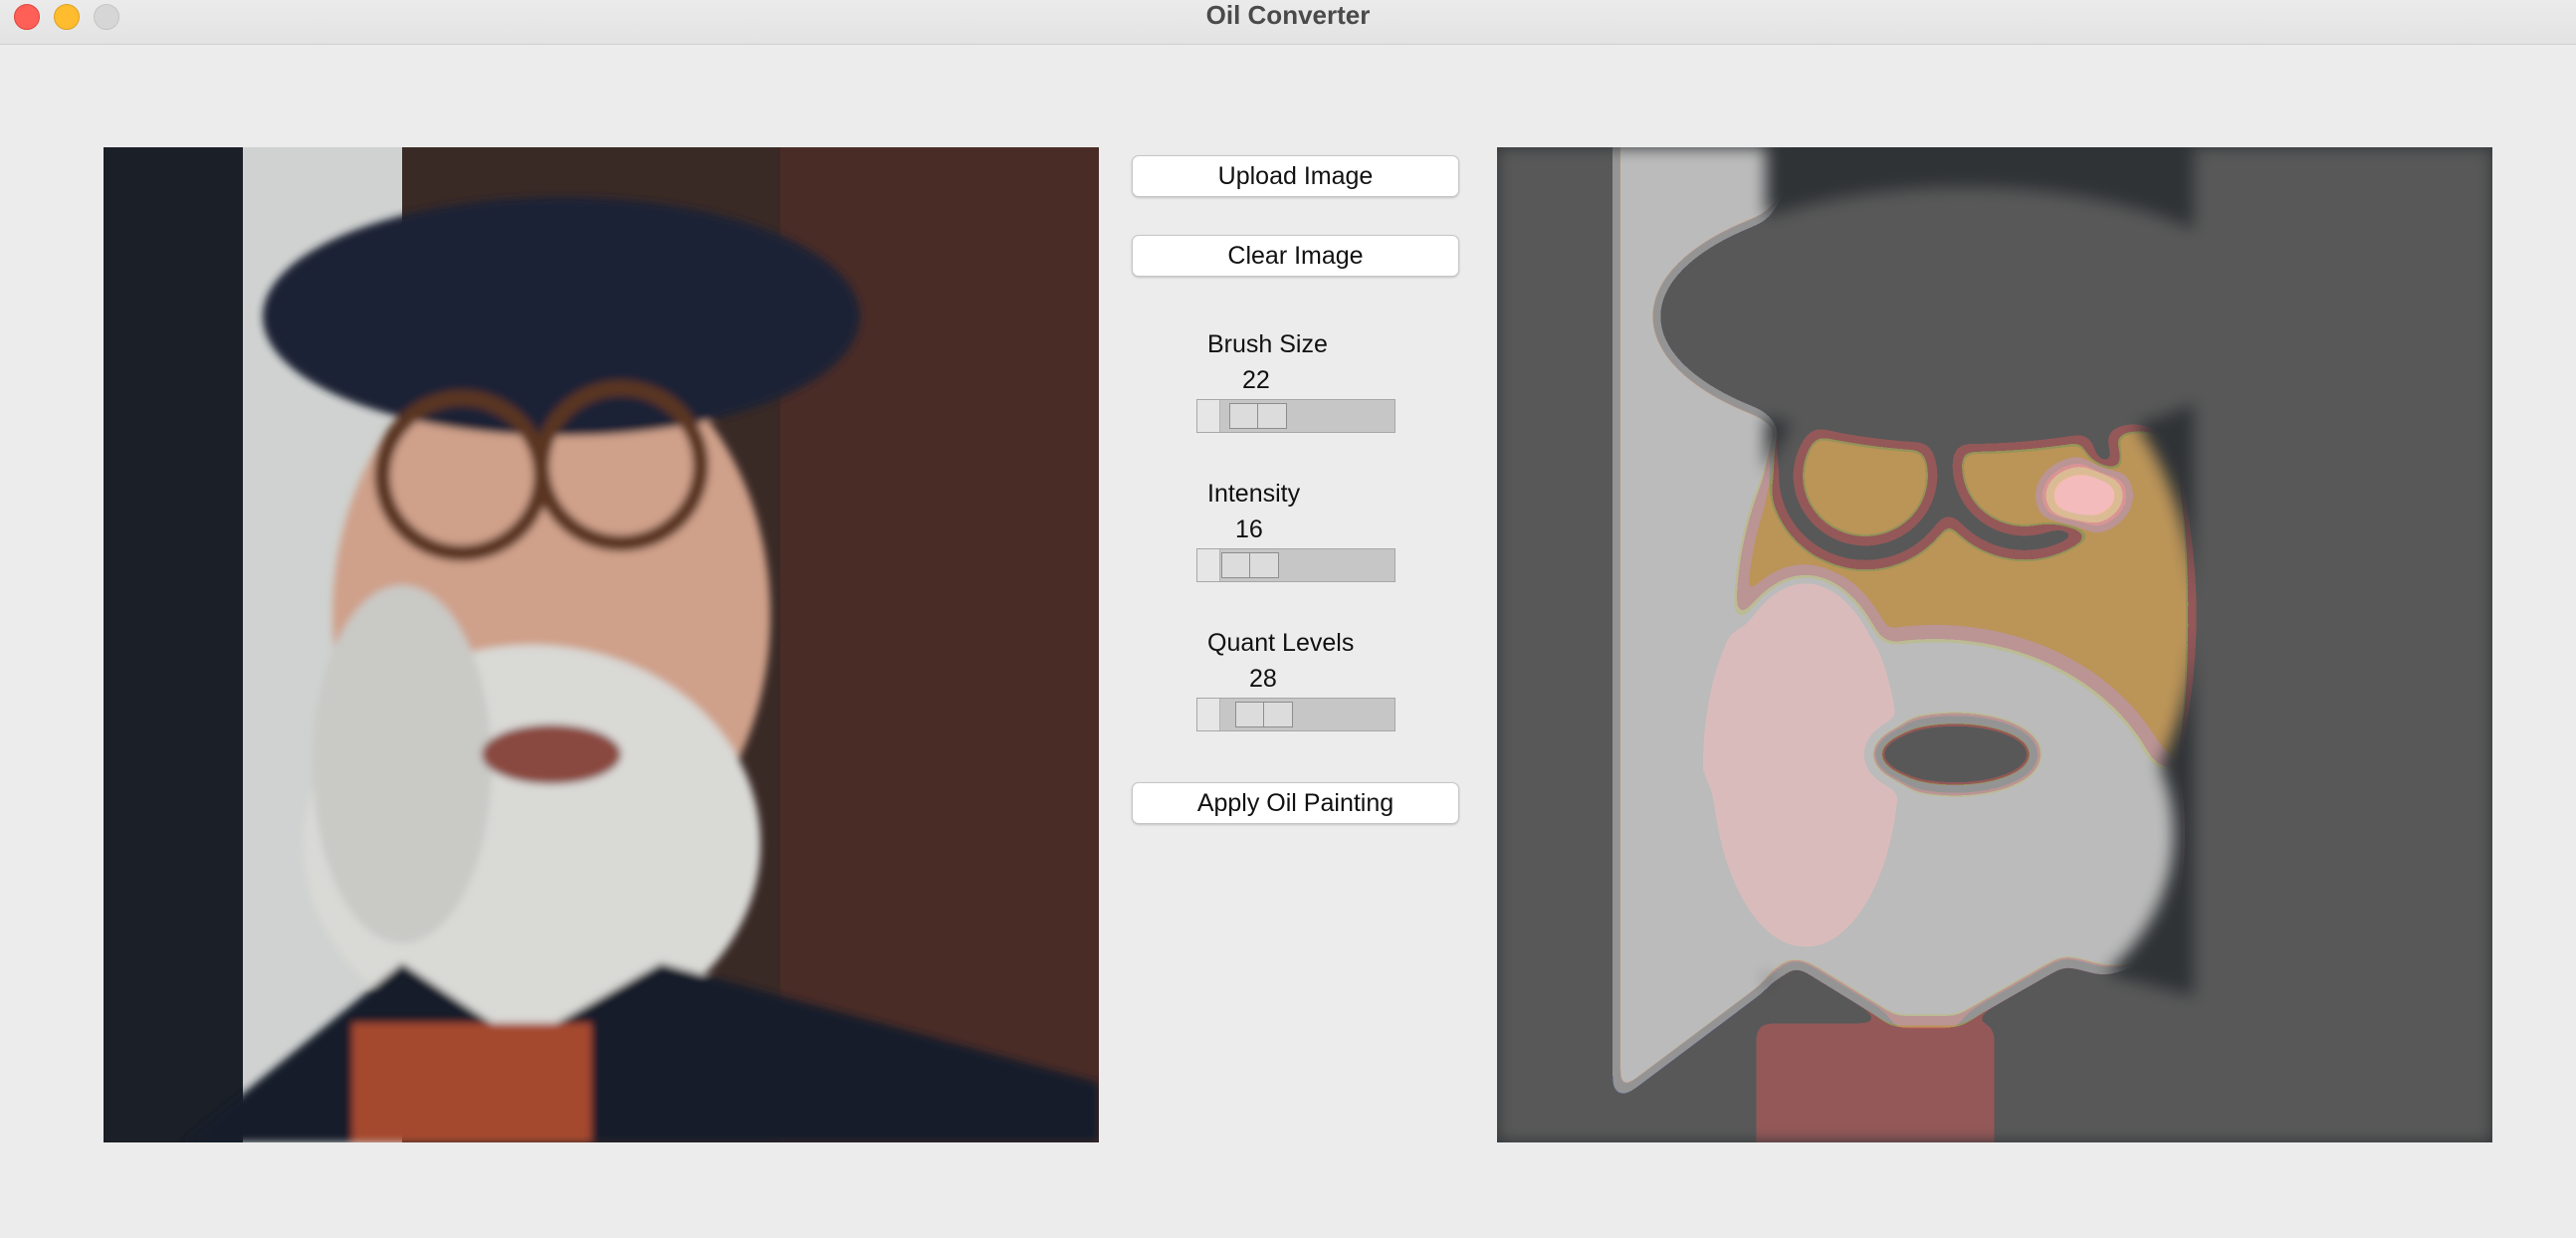 The width and height of the screenshot is (2576, 1238). What do you see at coordinates (1295, 416) in the screenshot?
I see `brush-size-slider` at bounding box center [1295, 416].